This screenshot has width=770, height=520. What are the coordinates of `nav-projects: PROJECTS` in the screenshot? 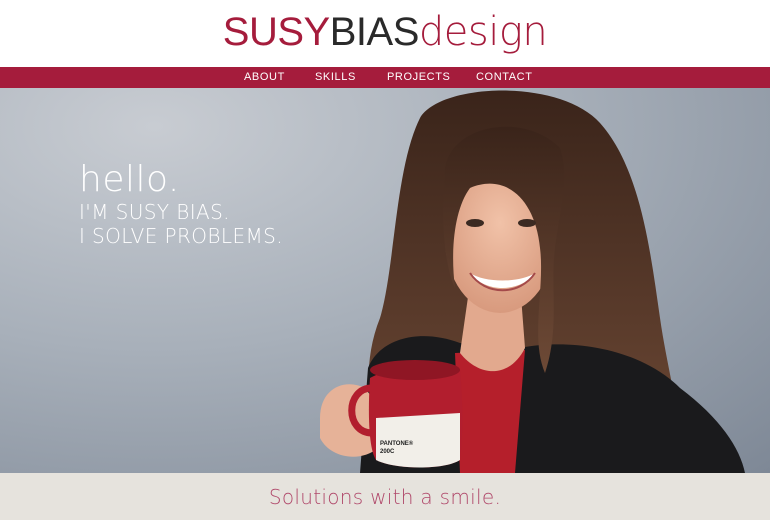 It's located at (418, 77).